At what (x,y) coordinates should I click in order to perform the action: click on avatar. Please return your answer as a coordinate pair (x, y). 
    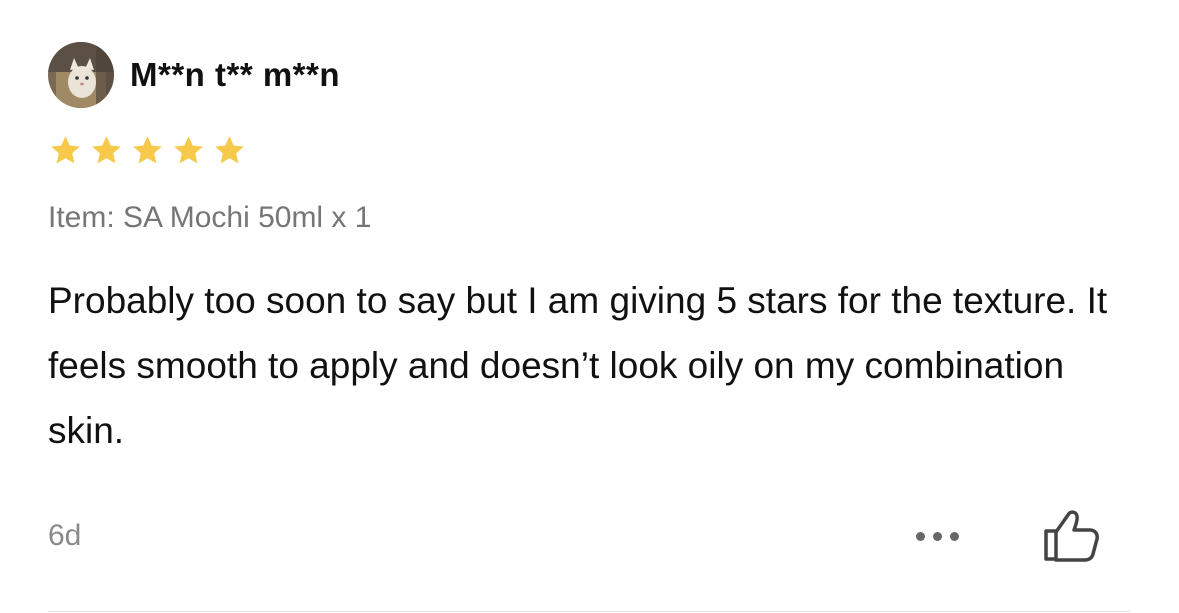
    Looking at the image, I should click on (81, 75).